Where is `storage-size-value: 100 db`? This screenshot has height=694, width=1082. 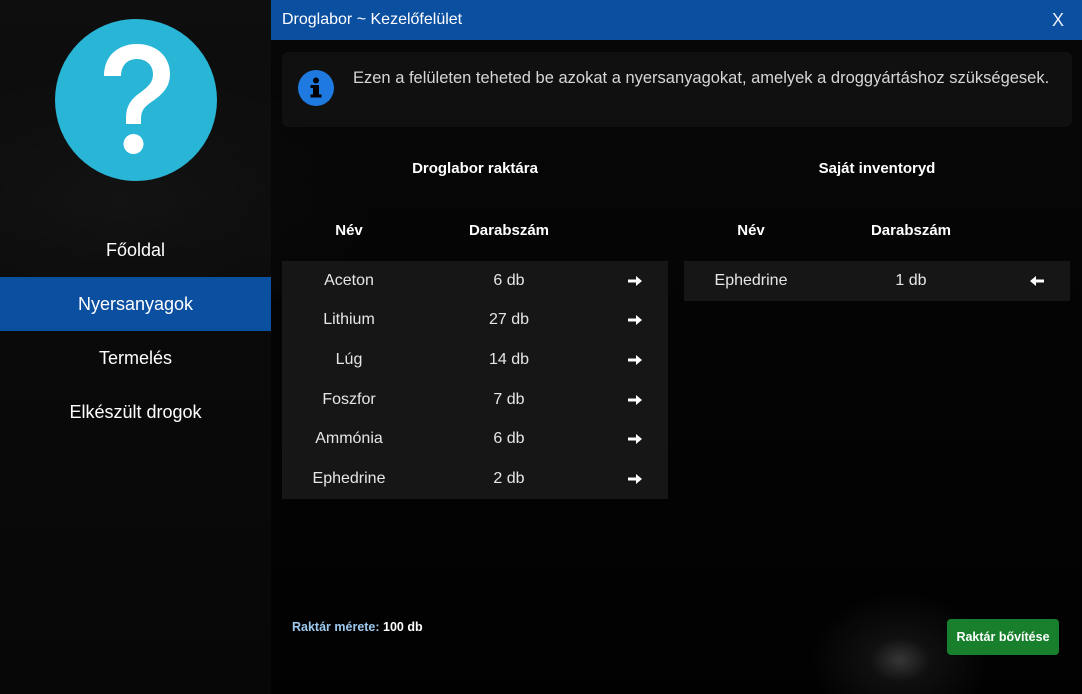
storage-size-value: 100 db is located at coordinates (403, 627).